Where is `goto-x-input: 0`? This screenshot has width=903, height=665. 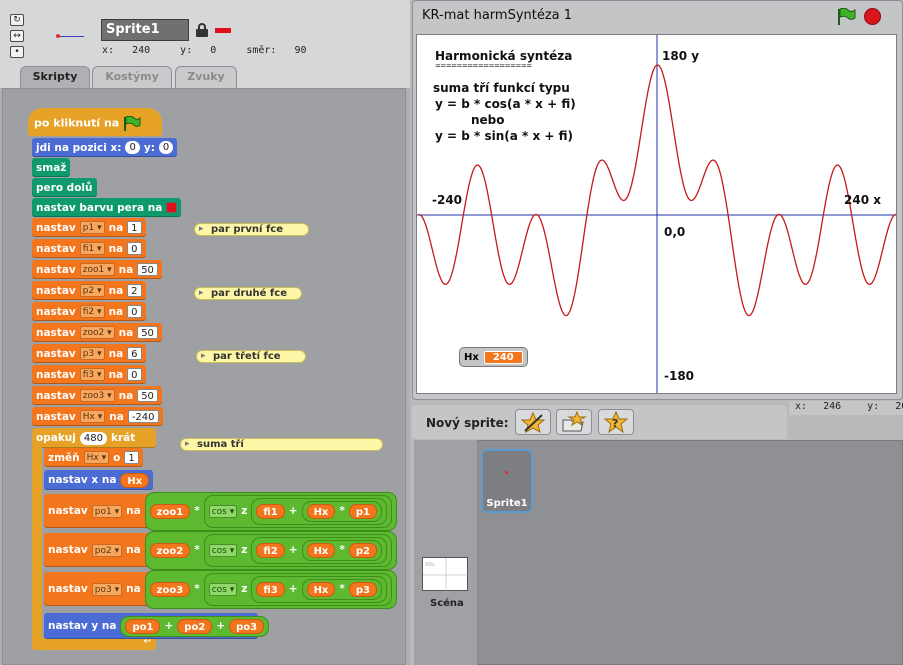 goto-x-input: 0 is located at coordinates (132, 147).